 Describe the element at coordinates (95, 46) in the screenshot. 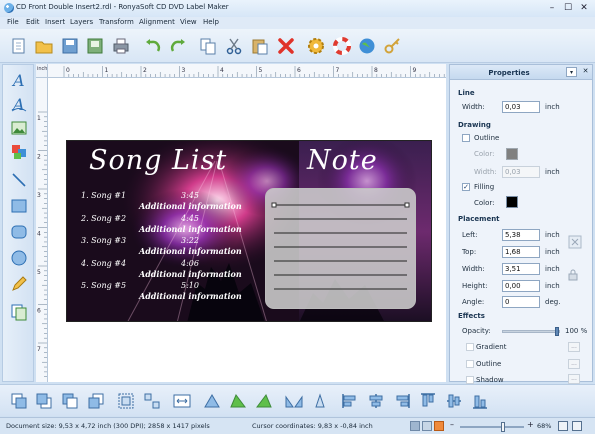

I see `save-as-icon` at that location.